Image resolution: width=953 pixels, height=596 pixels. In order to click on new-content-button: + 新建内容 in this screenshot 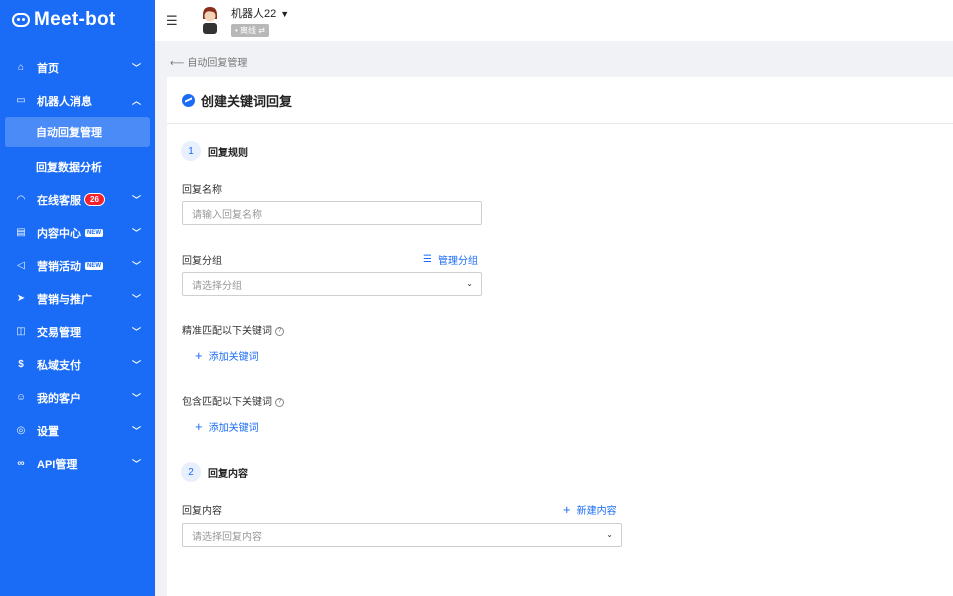, I will do `click(590, 509)`.